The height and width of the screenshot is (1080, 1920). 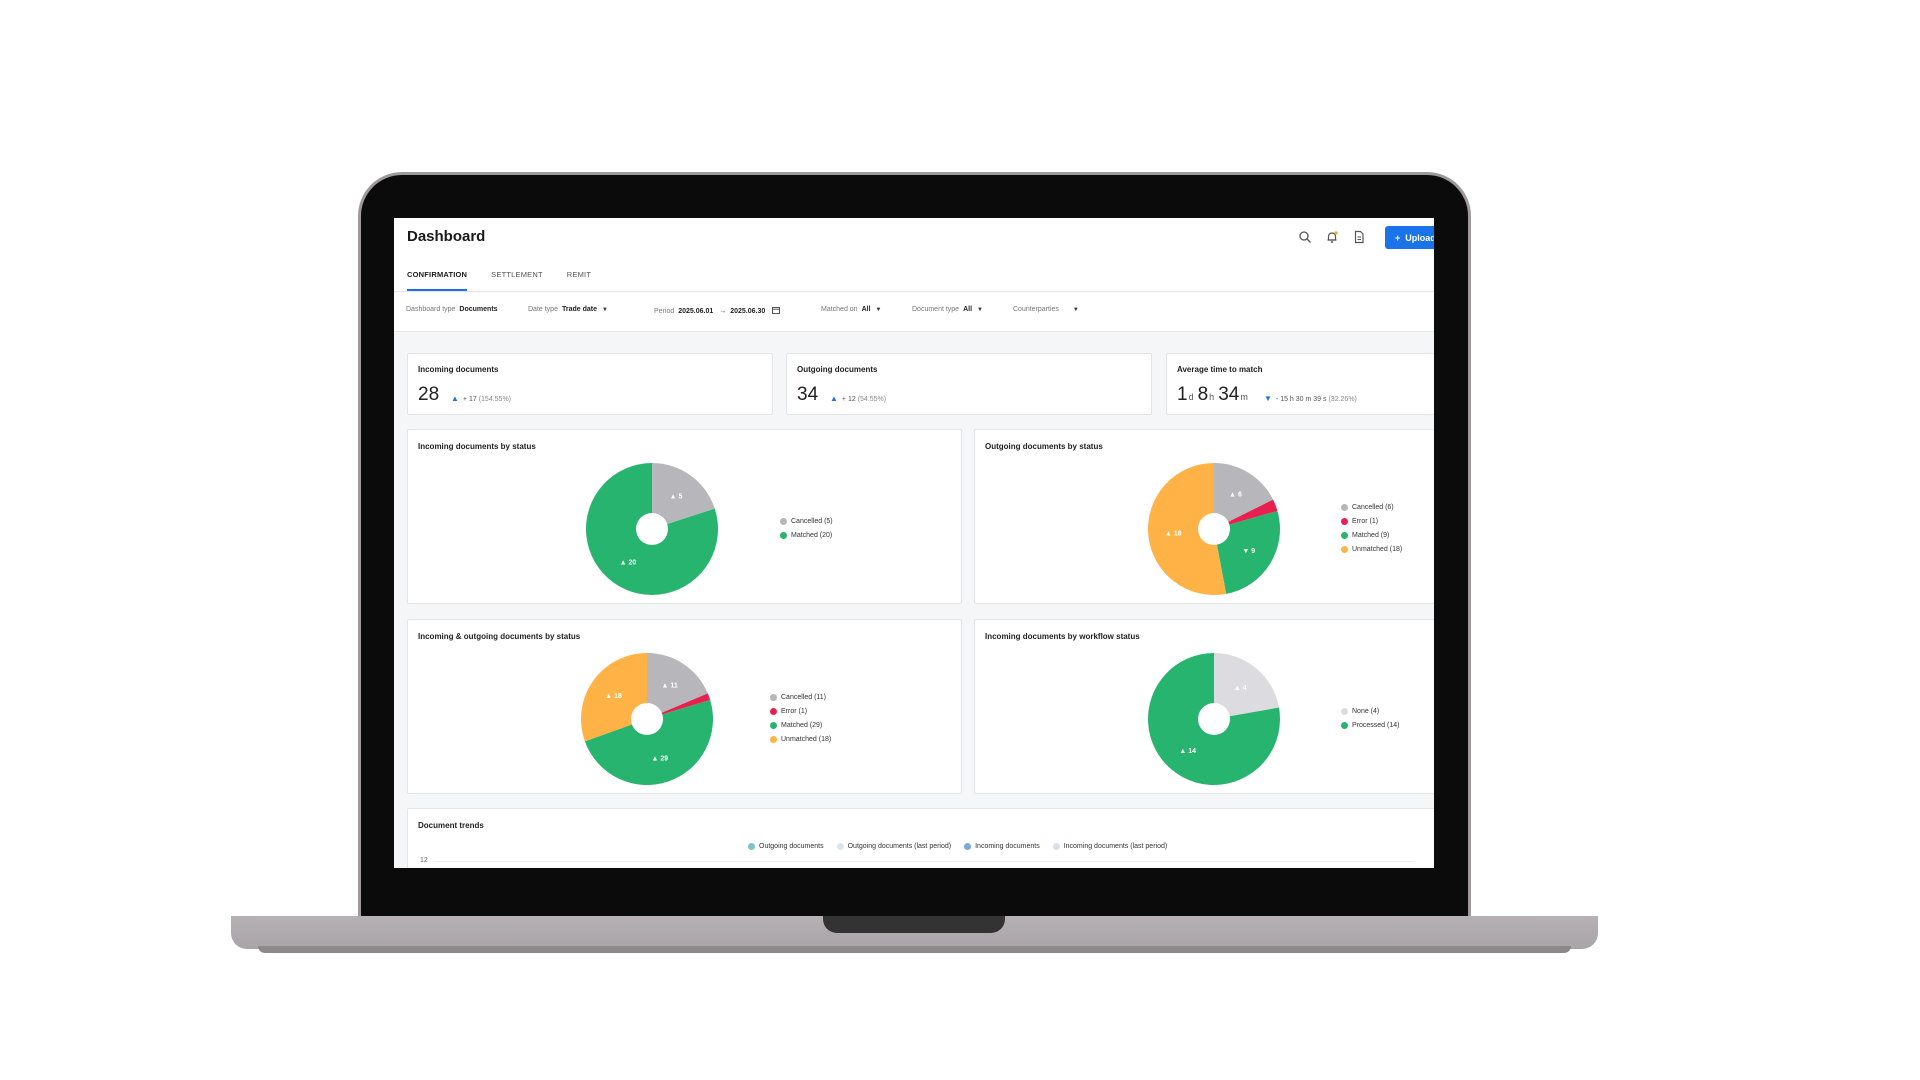 I want to click on legend-label: Cancelled (11), so click(x=804, y=697).